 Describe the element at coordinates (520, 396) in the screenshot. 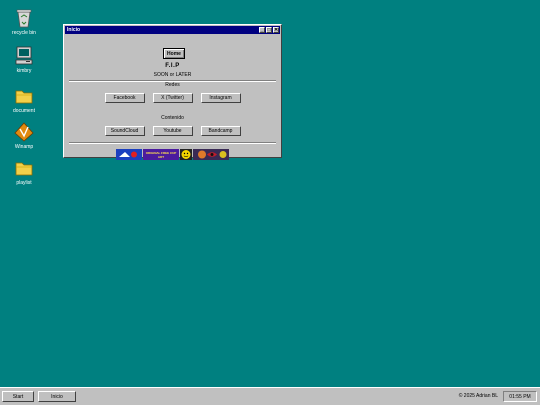

I see `clock: 01:55 PM` at that location.